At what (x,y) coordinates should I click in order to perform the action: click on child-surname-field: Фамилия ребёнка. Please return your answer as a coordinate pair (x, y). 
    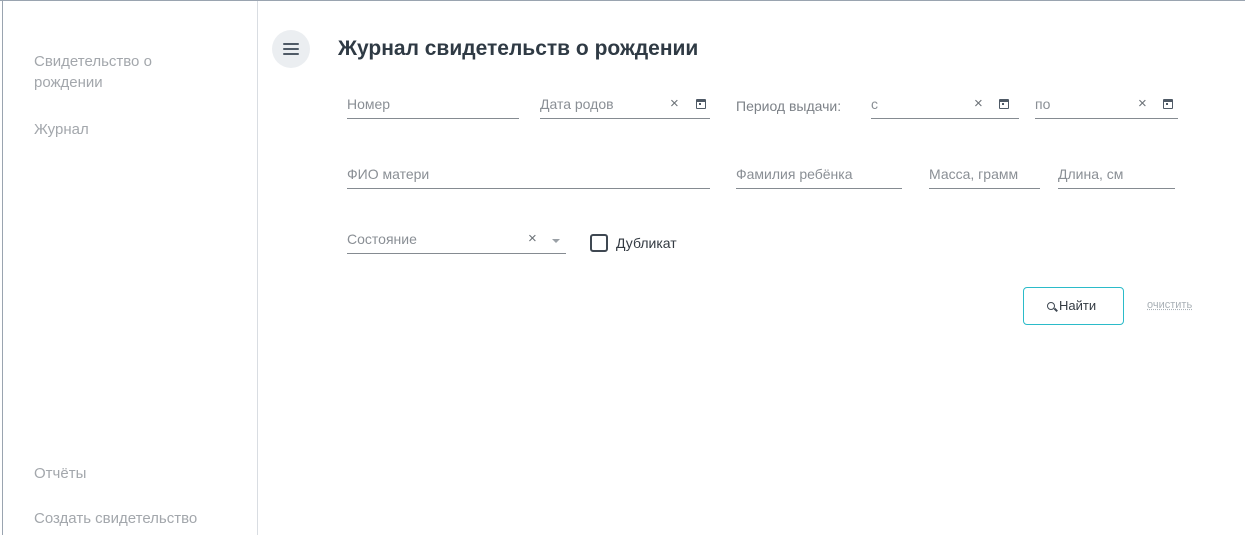
    Looking at the image, I should click on (819, 176).